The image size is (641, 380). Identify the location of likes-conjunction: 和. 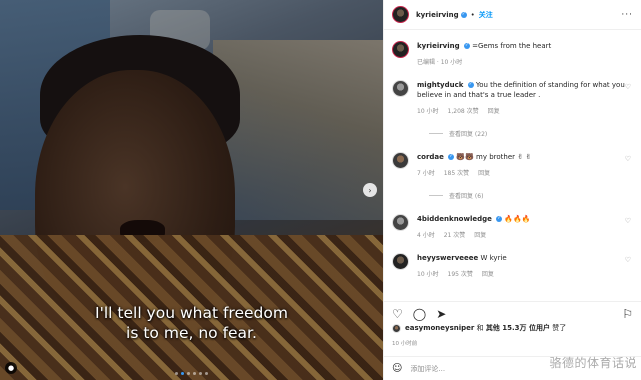
(480, 328).